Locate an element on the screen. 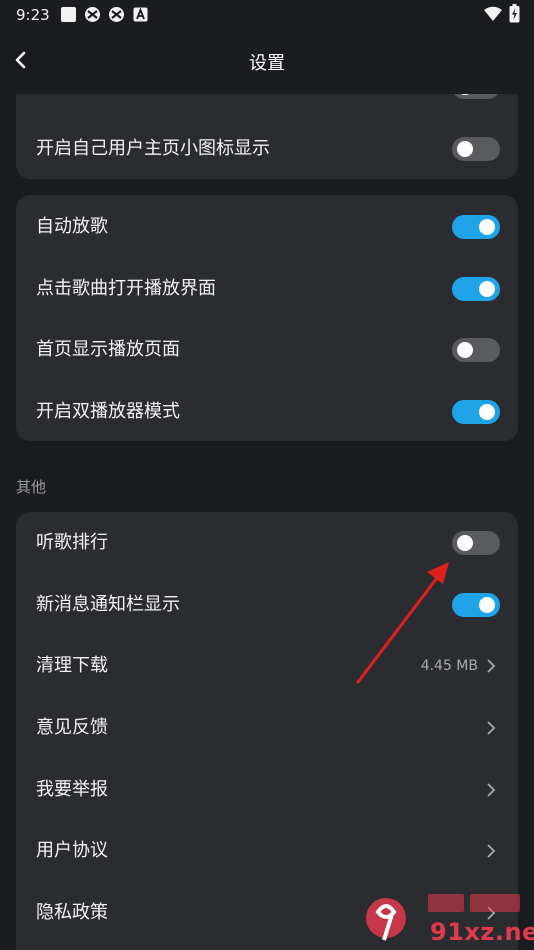  home-player-toggle is located at coordinates (476, 350).